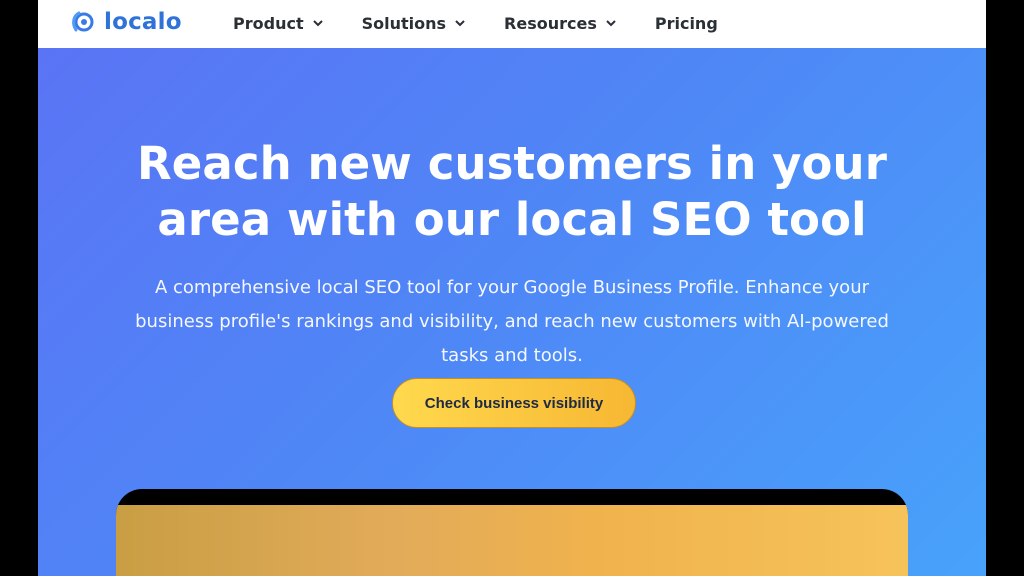 This screenshot has height=576, width=1024. I want to click on nav-item-product: Product, so click(278, 23).